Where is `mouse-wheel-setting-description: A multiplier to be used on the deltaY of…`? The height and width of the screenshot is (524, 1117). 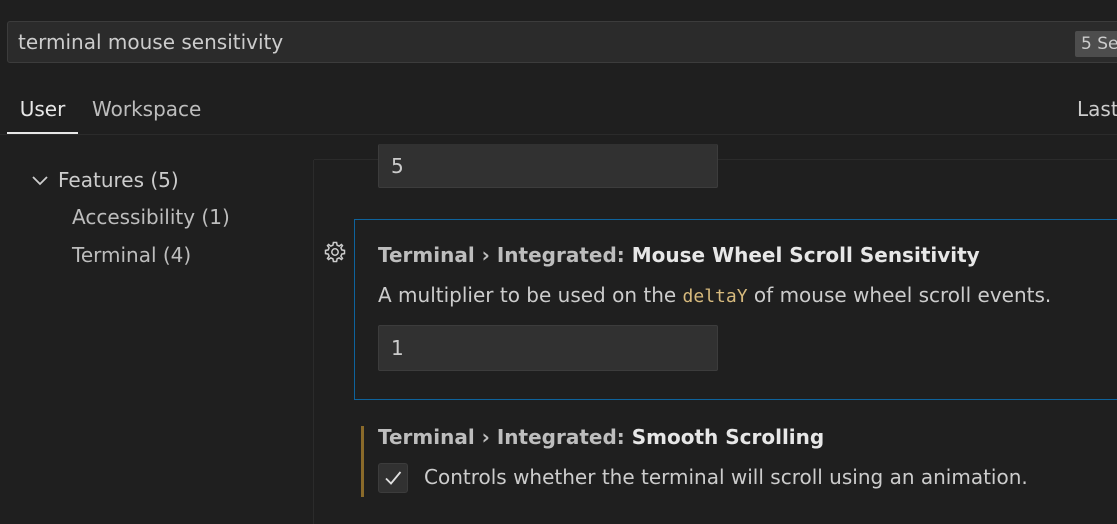
mouse-wheel-setting-description: A multiplier to be used on the deltaY of… is located at coordinates (714, 296).